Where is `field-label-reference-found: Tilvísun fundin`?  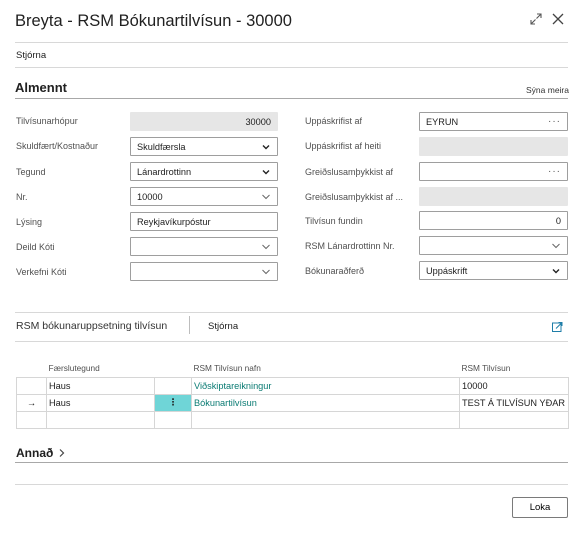
field-label-reference-found: Tilvísun fundin is located at coordinates (334, 221).